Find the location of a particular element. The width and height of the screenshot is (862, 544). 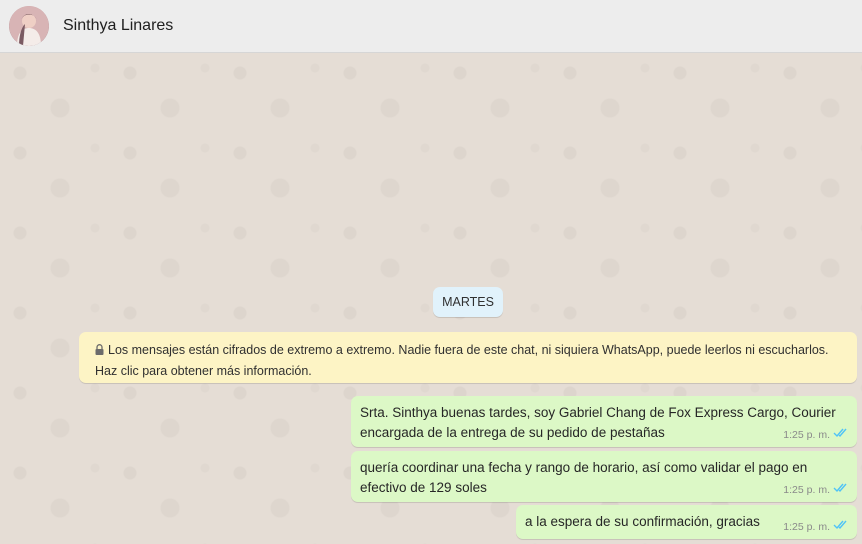

date-divider: MARTES is located at coordinates (468, 302).